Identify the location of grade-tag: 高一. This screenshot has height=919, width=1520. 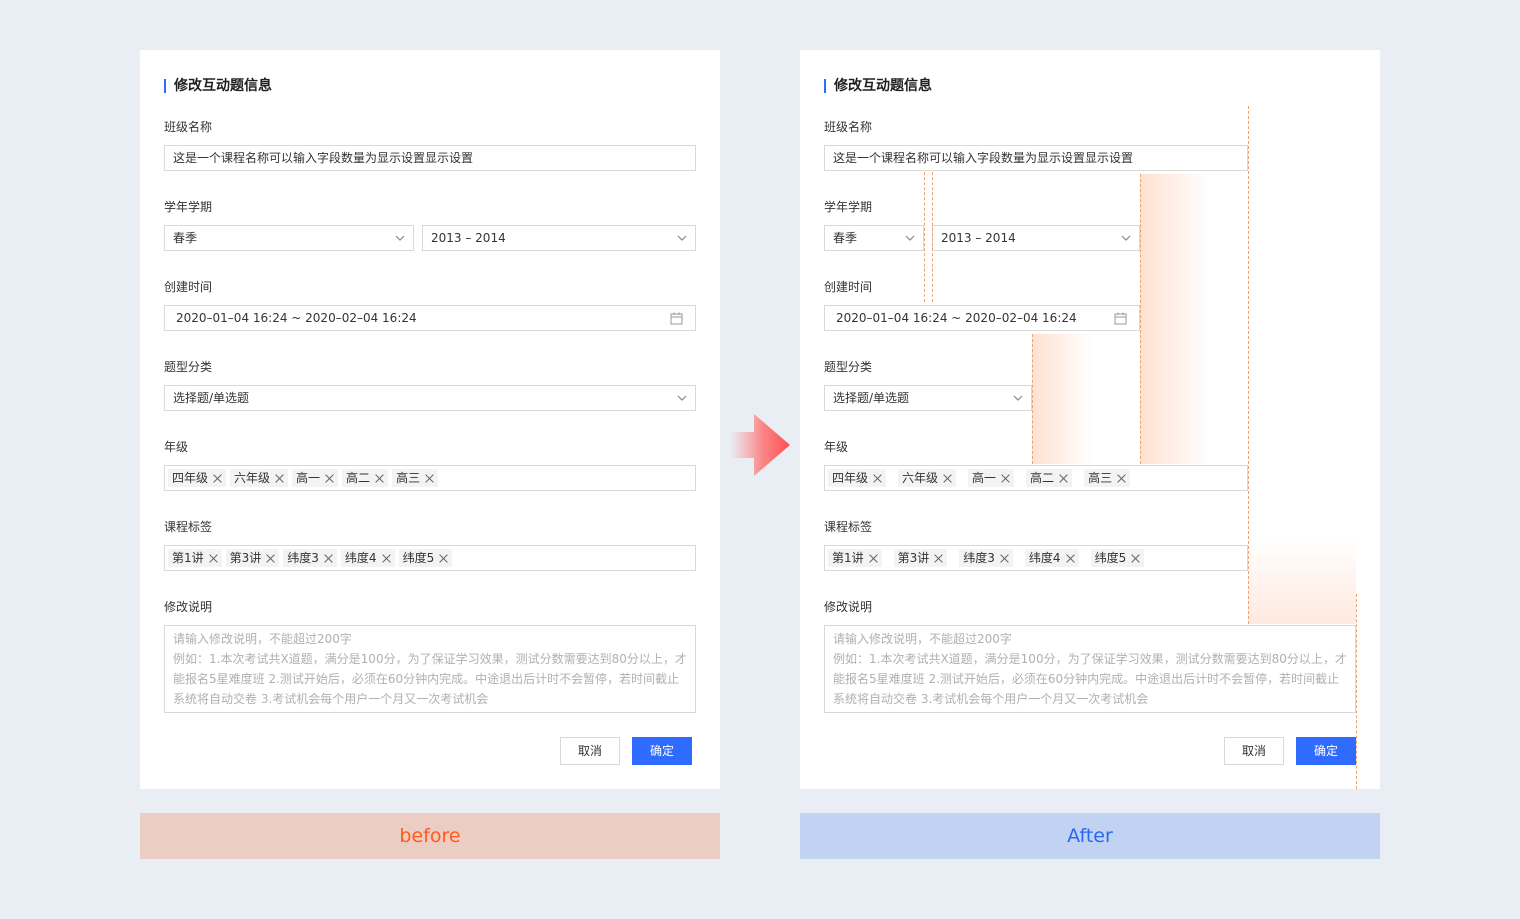
(991, 478).